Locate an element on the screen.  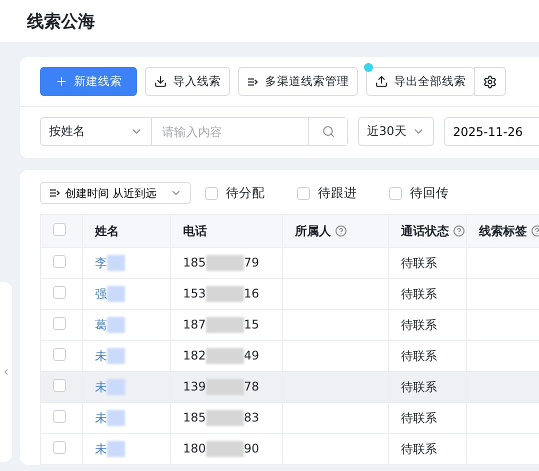
table-row: 李 185 79 待联系 is located at coordinates (289, 263).